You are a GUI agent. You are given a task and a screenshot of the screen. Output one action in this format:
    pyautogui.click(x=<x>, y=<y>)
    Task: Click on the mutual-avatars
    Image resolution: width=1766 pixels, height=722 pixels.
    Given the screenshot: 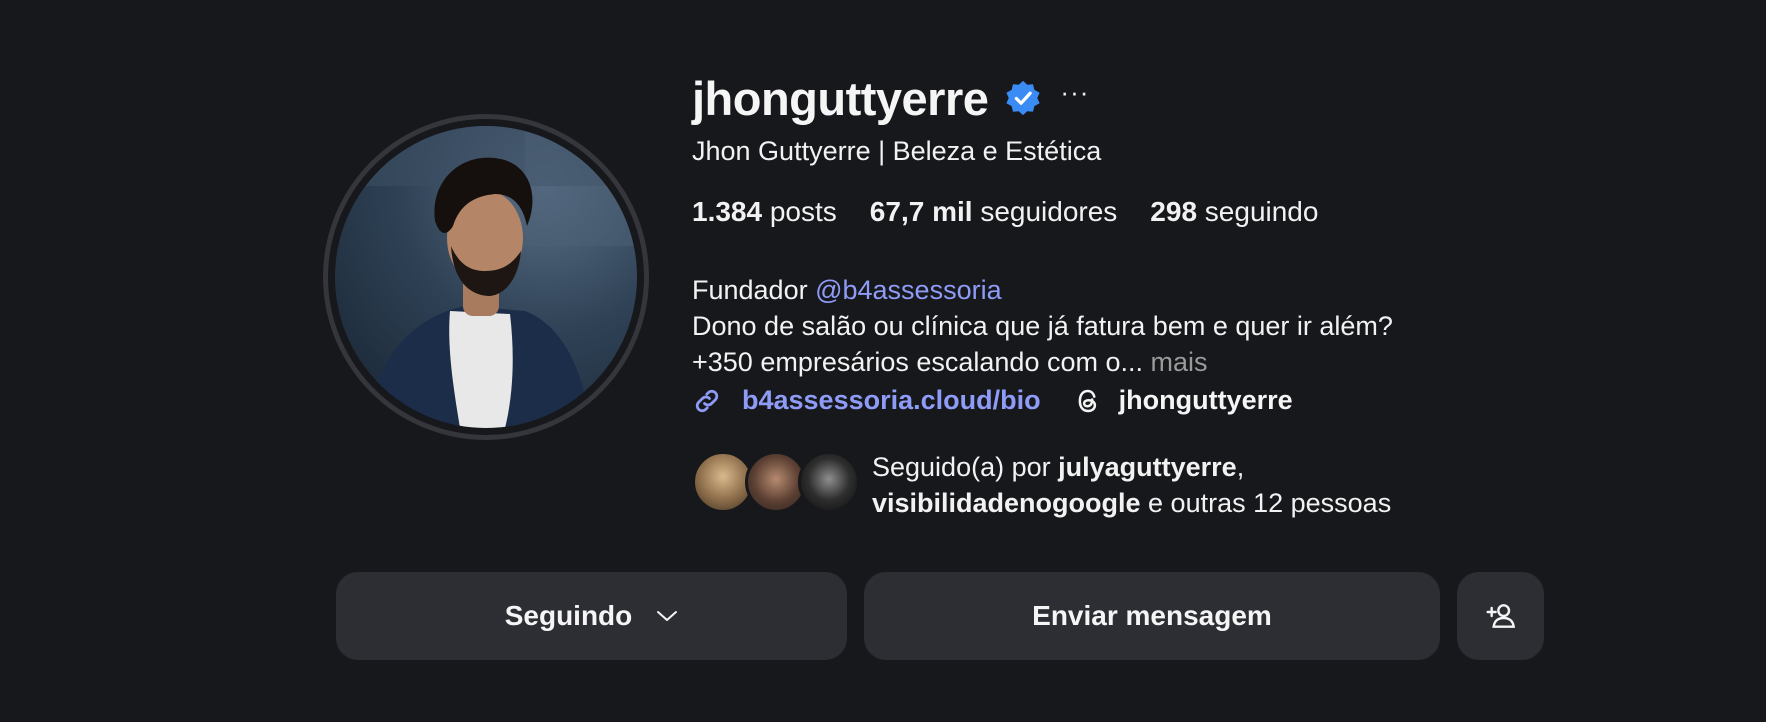 What is the action you would take?
    pyautogui.click(x=780, y=482)
    